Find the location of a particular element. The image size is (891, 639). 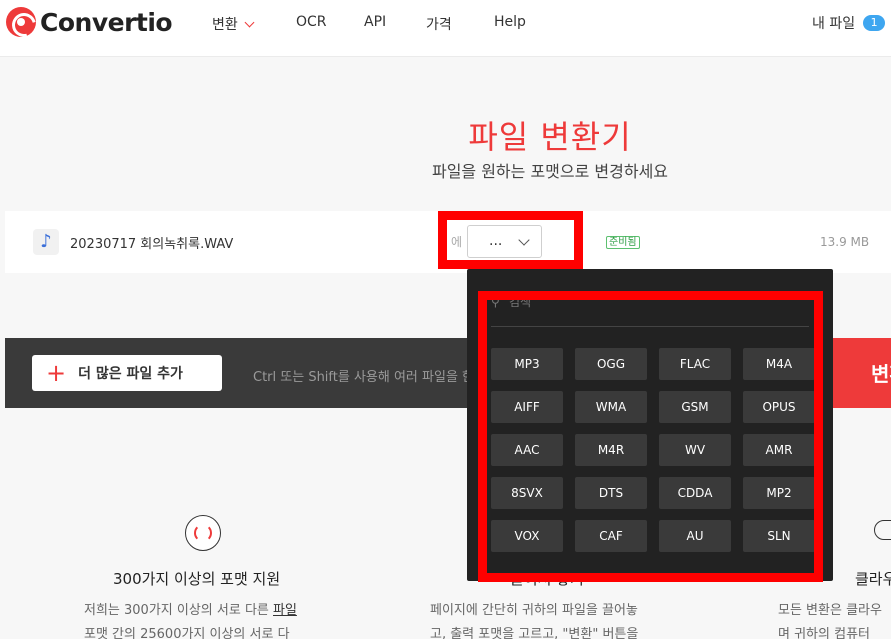

logo-text: Convertio is located at coordinates (106, 22).